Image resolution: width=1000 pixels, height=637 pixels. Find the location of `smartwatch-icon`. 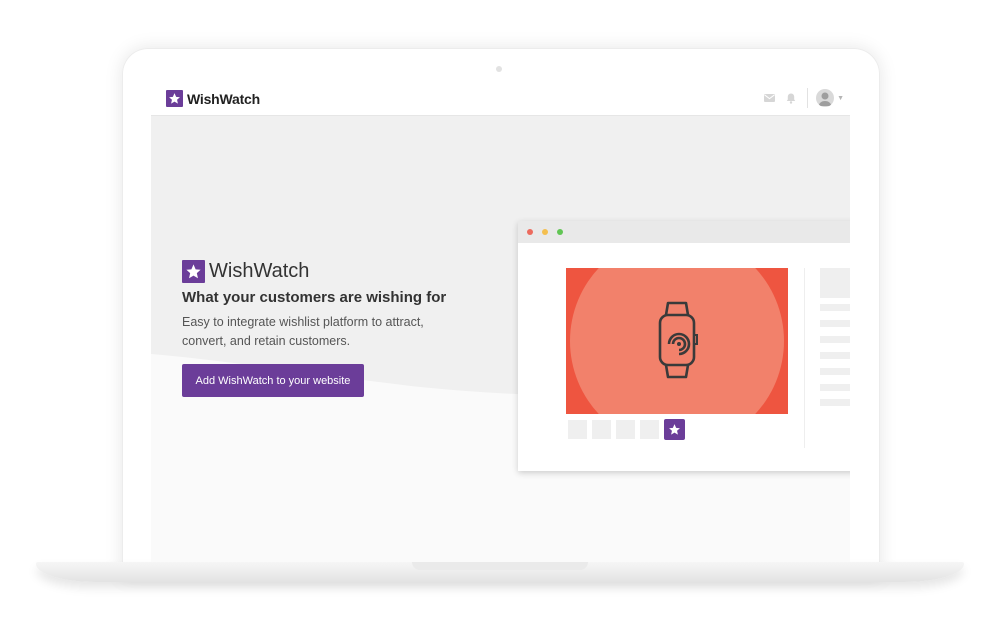

smartwatch-icon is located at coordinates (678, 340).